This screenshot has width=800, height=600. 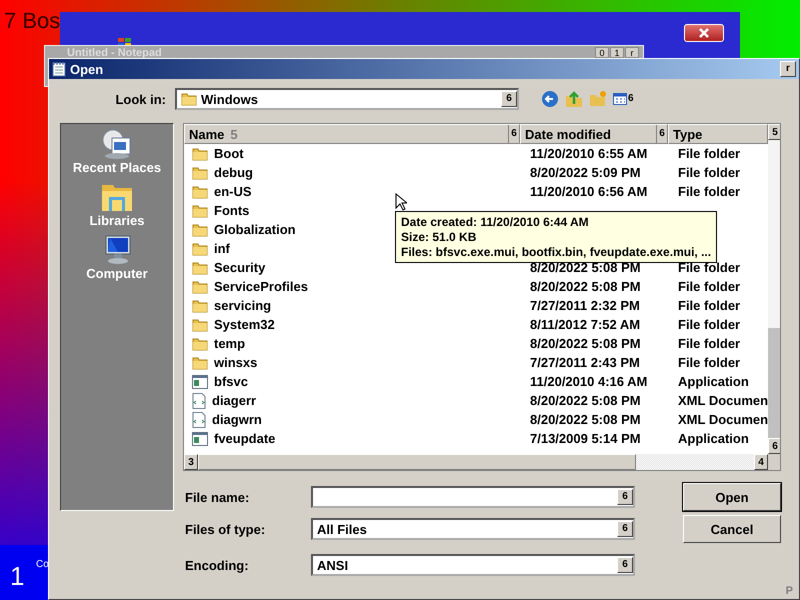 I want to click on date-cell-text: 11/20/2010 4:16 AM, so click(x=588, y=381).